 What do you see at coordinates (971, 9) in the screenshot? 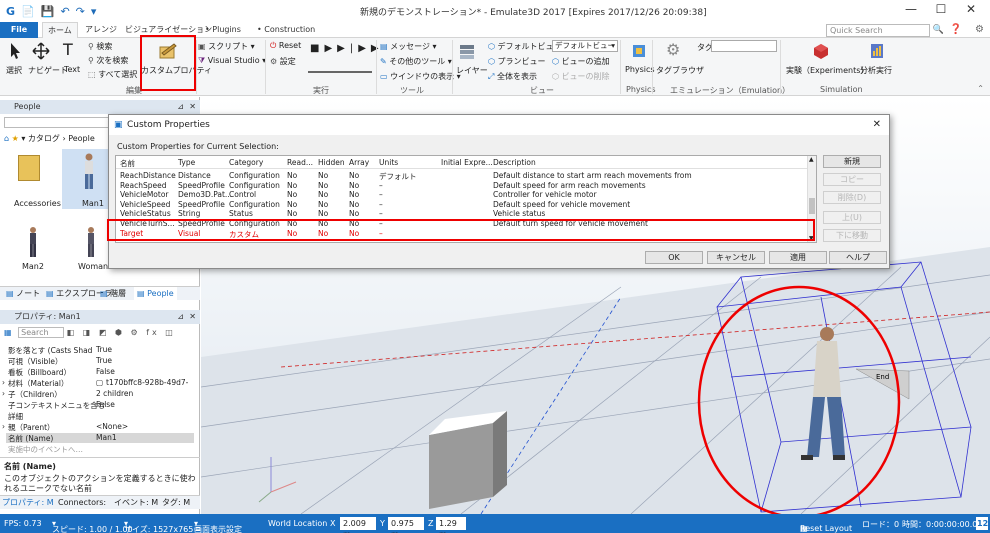
I see `close-button: ✕` at bounding box center [971, 9].